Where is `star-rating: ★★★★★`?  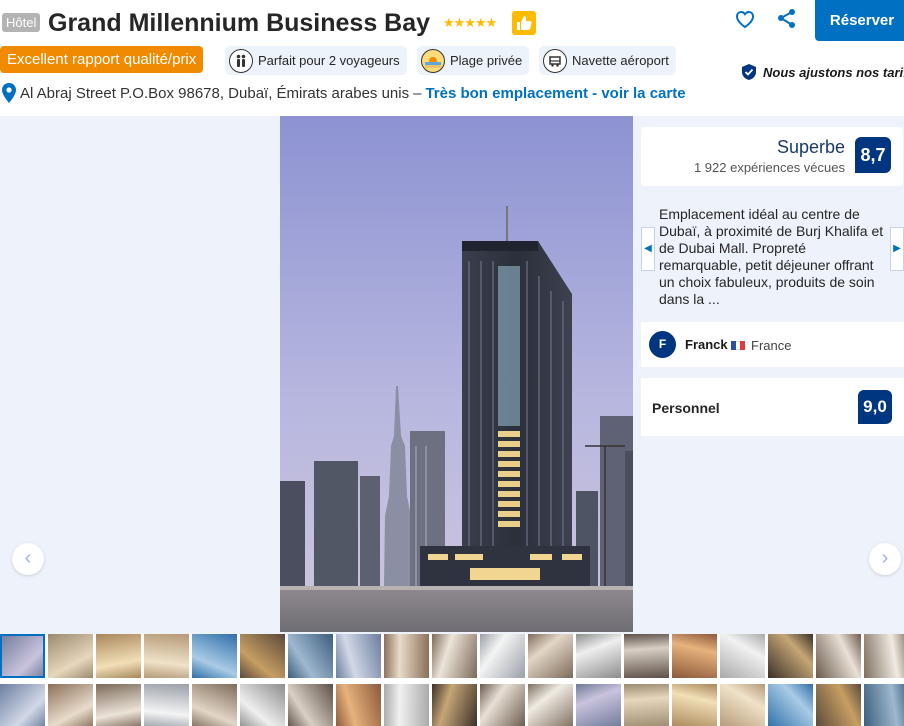
star-rating: ★★★★★ is located at coordinates (470, 22).